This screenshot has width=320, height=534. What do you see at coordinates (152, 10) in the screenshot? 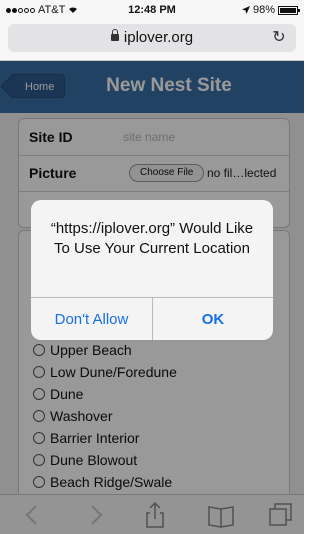
I see `status-bar: AT&T 12:48 PM 98%` at bounding box center [152, 10].